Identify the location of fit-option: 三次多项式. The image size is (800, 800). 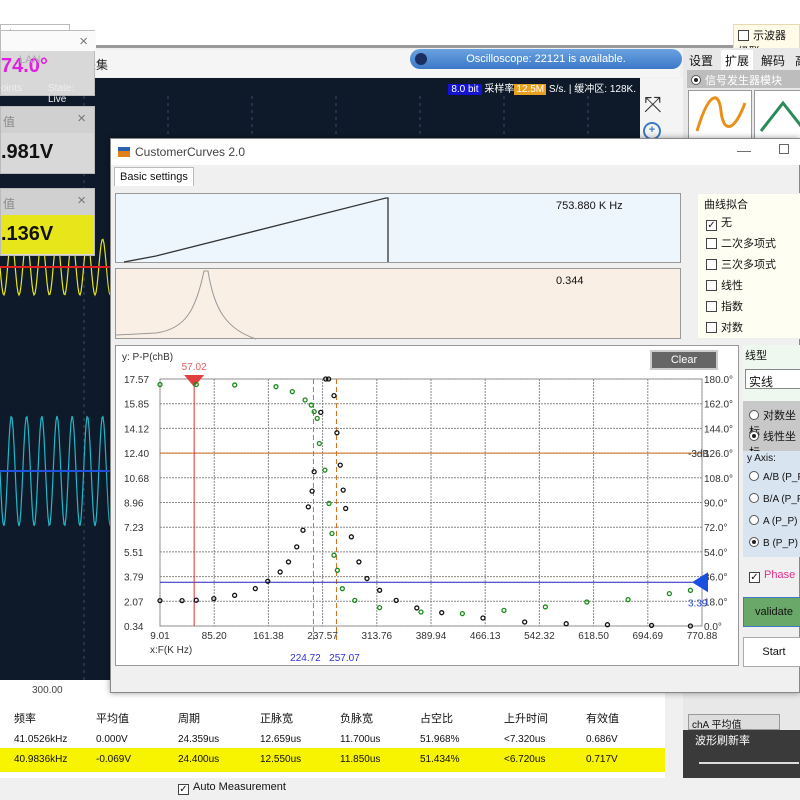
(741, 264).